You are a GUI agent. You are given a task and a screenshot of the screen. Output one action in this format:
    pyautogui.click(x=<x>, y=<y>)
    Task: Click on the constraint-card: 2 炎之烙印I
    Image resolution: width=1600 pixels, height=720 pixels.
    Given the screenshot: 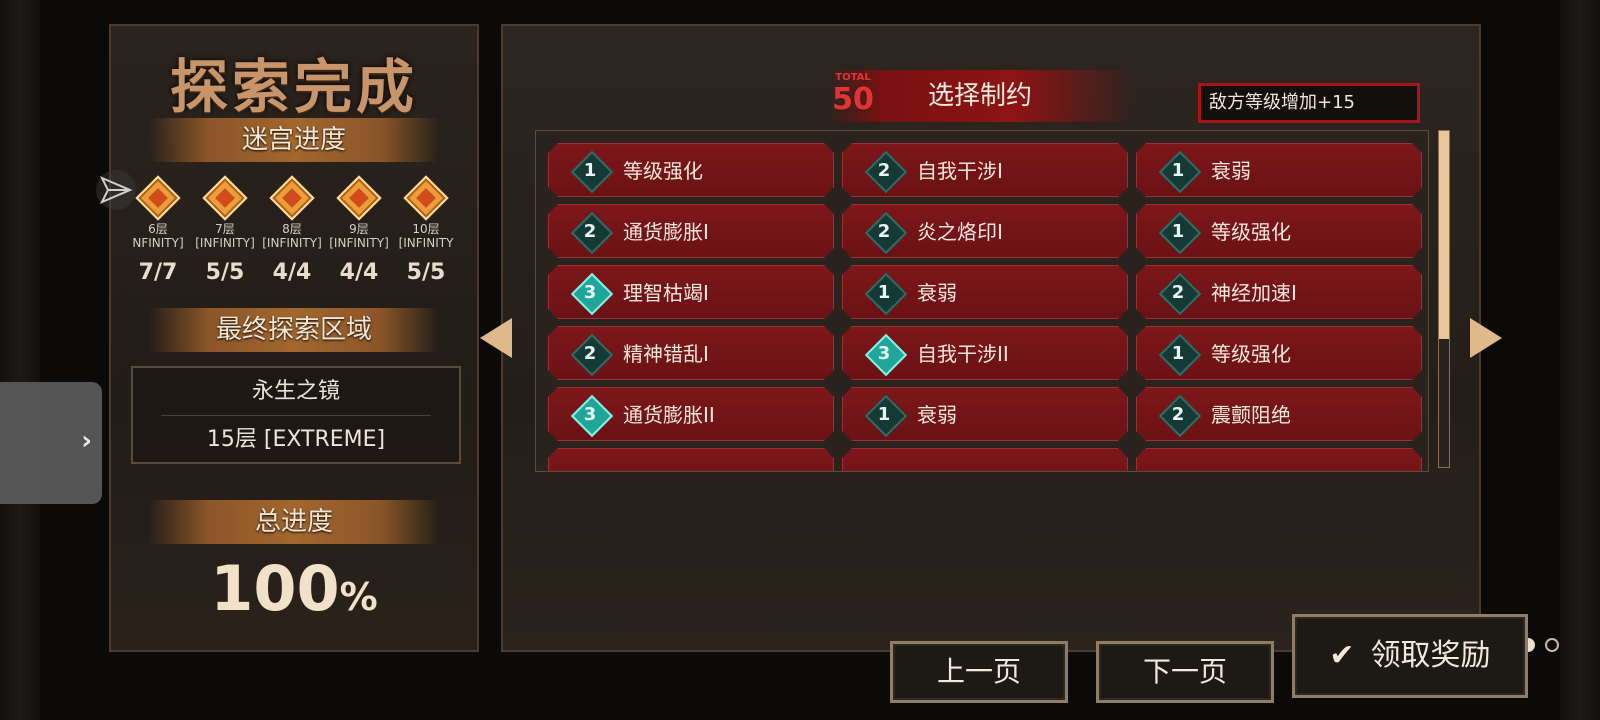 What is the action you would take?
    pyautogui.click(x=985, y=231)
    